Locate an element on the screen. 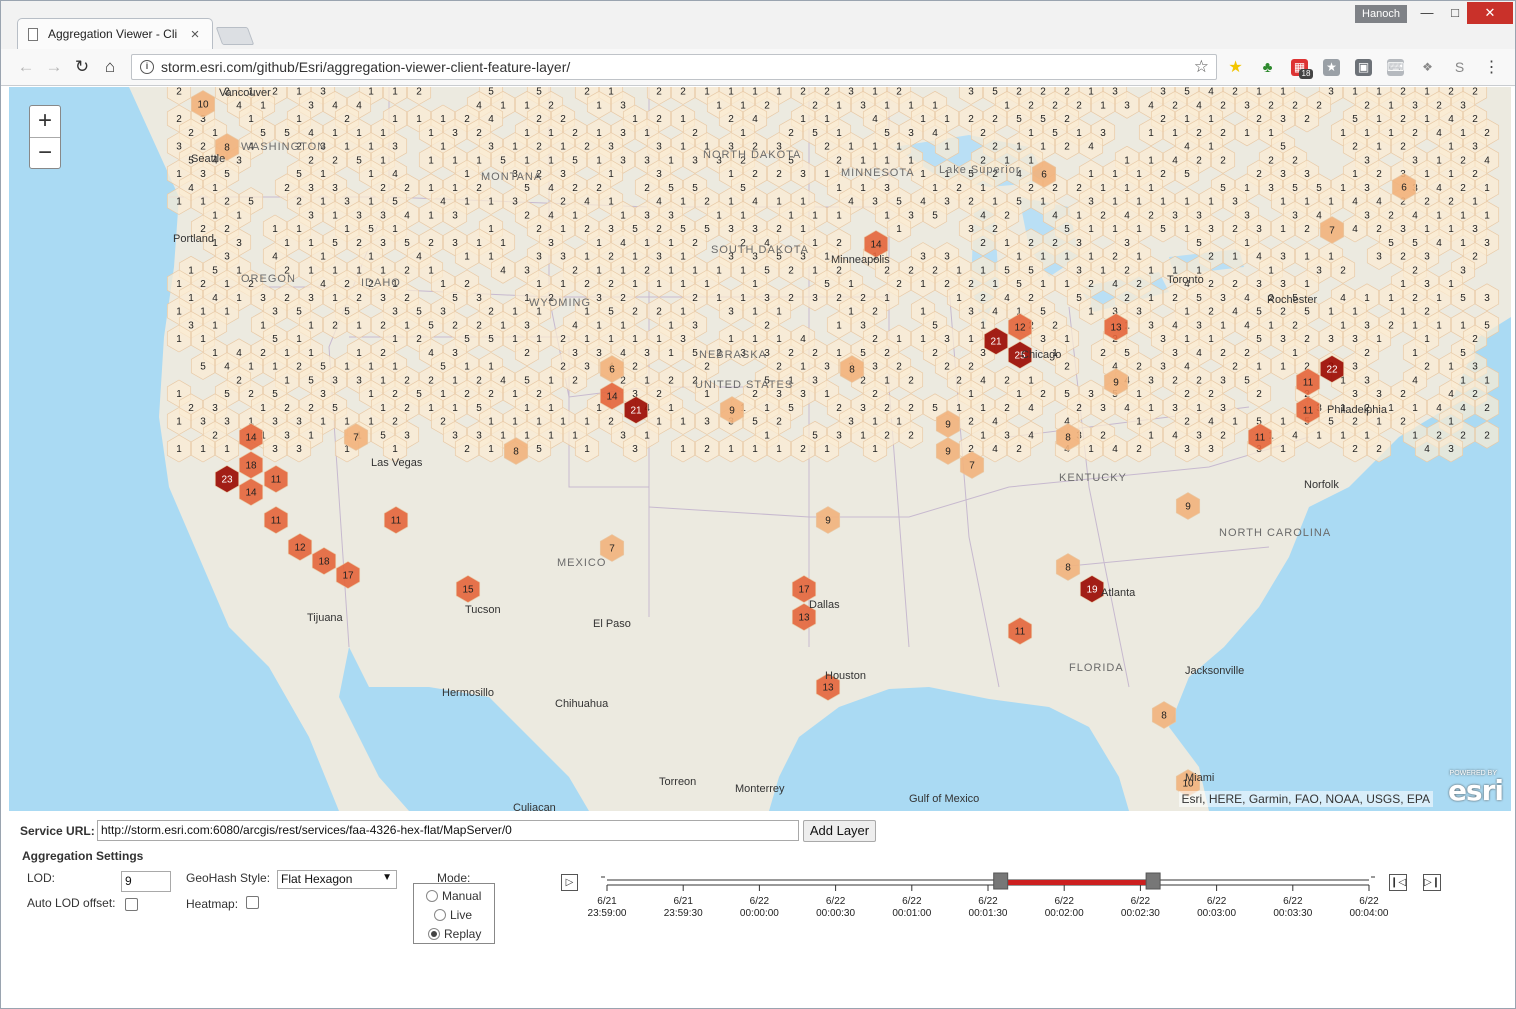  mode-manual: Manual is located at coordinates (453, 896).